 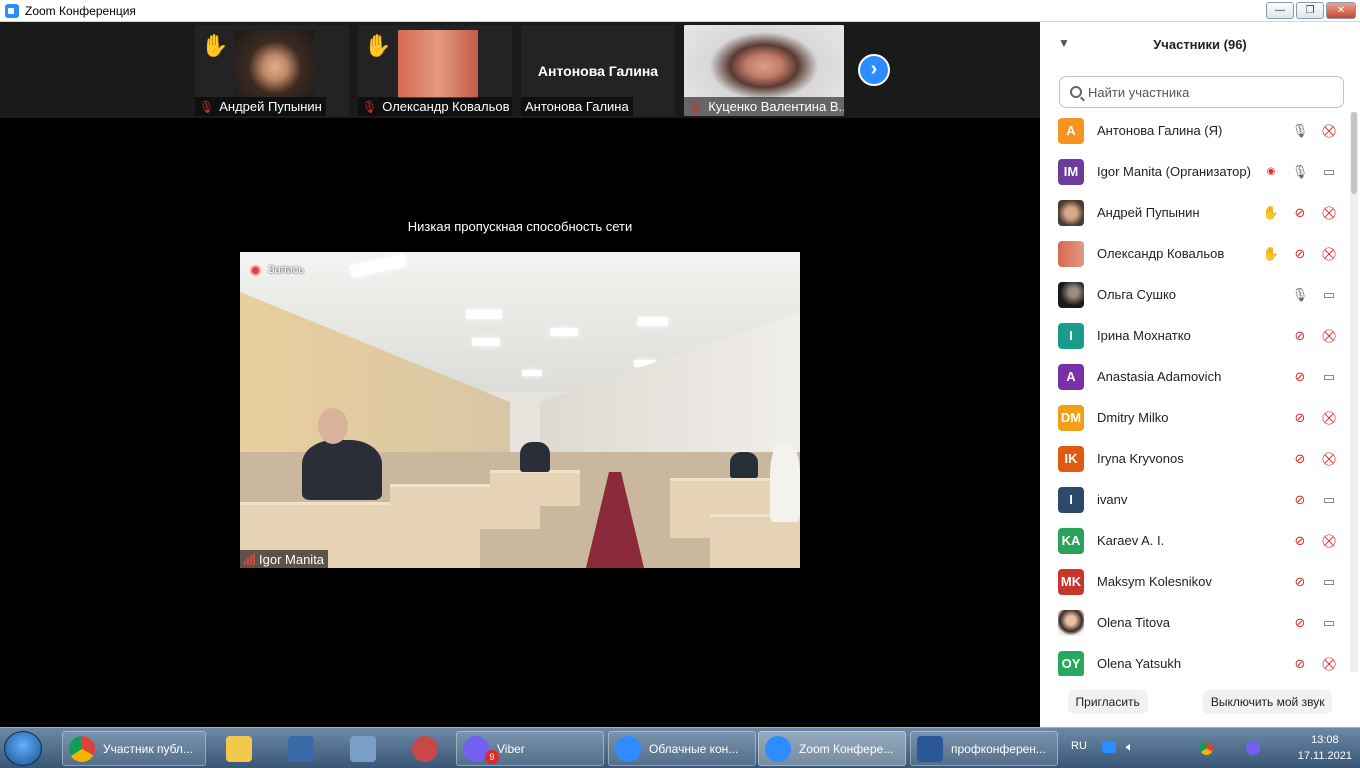 I want to click on chrome-icon, so click(x=82, y=748).